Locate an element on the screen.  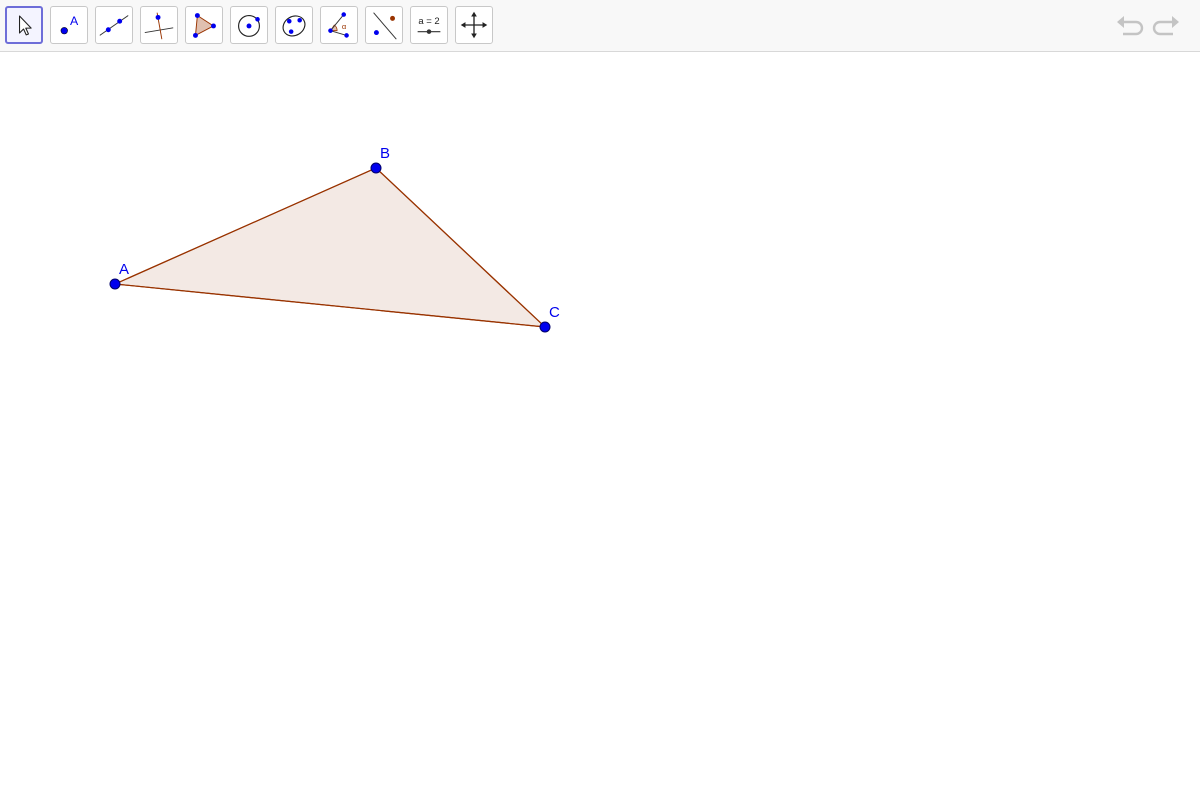
line-through-two-points-icon is located at coordinates (114, 25).